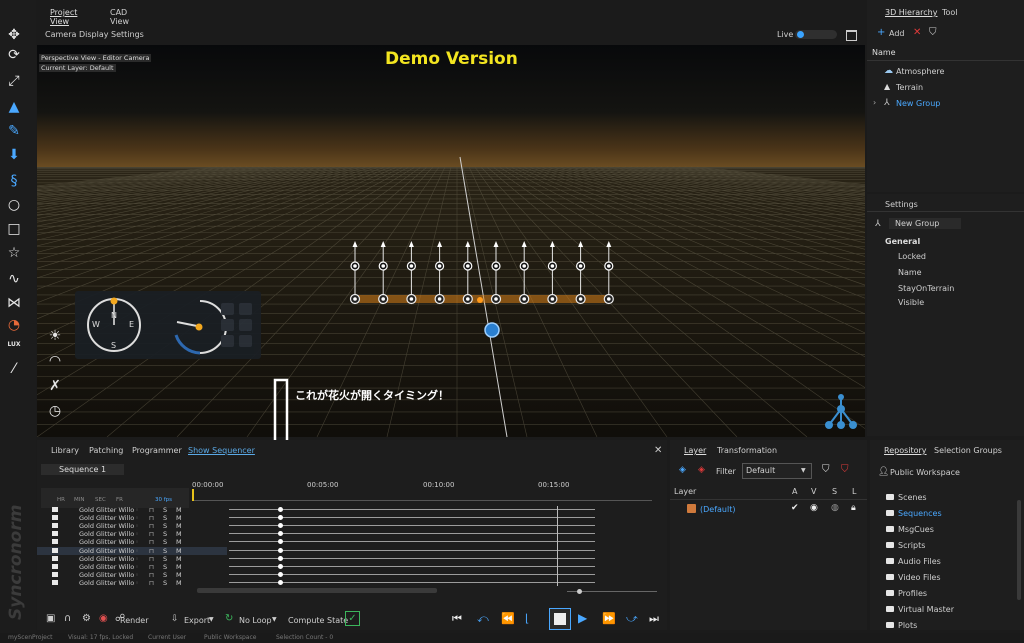  Describe the element at coordinates (954, 610) in the screenshot. I see `repository-folder: Virtual Master` at that location.